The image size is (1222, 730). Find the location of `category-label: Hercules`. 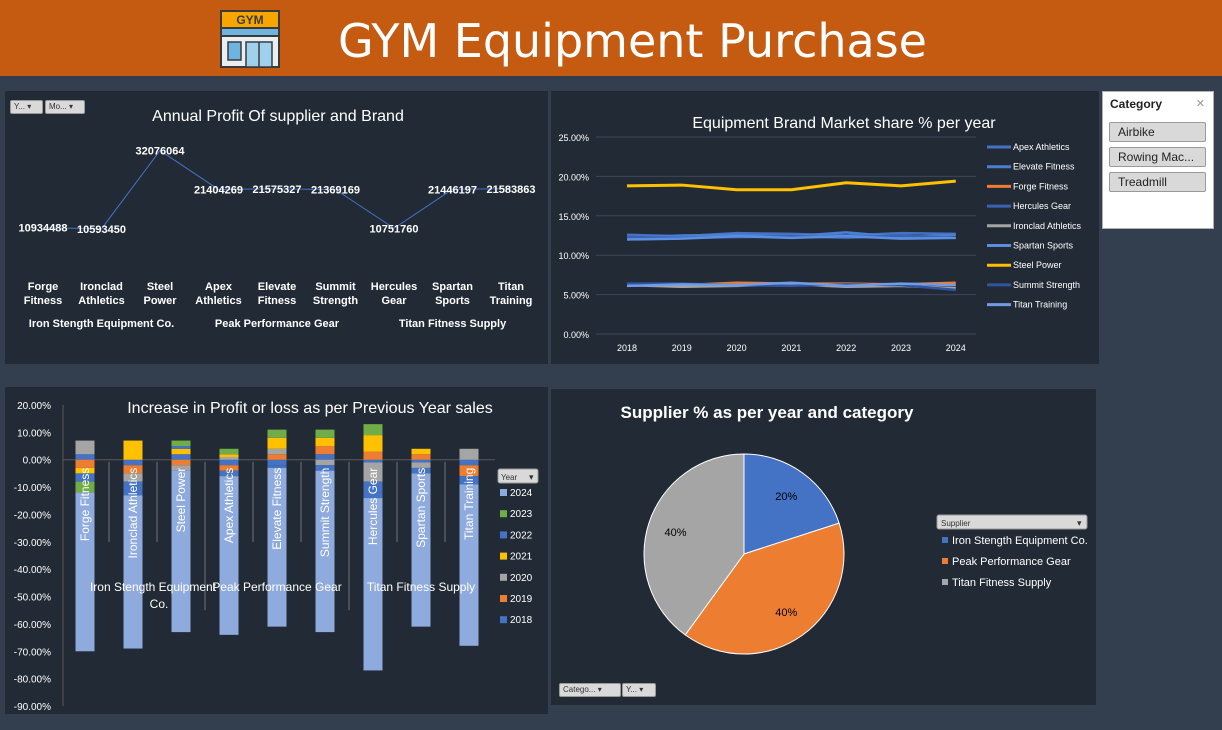

category-label: Hercules is located at coordinates (394, 287).